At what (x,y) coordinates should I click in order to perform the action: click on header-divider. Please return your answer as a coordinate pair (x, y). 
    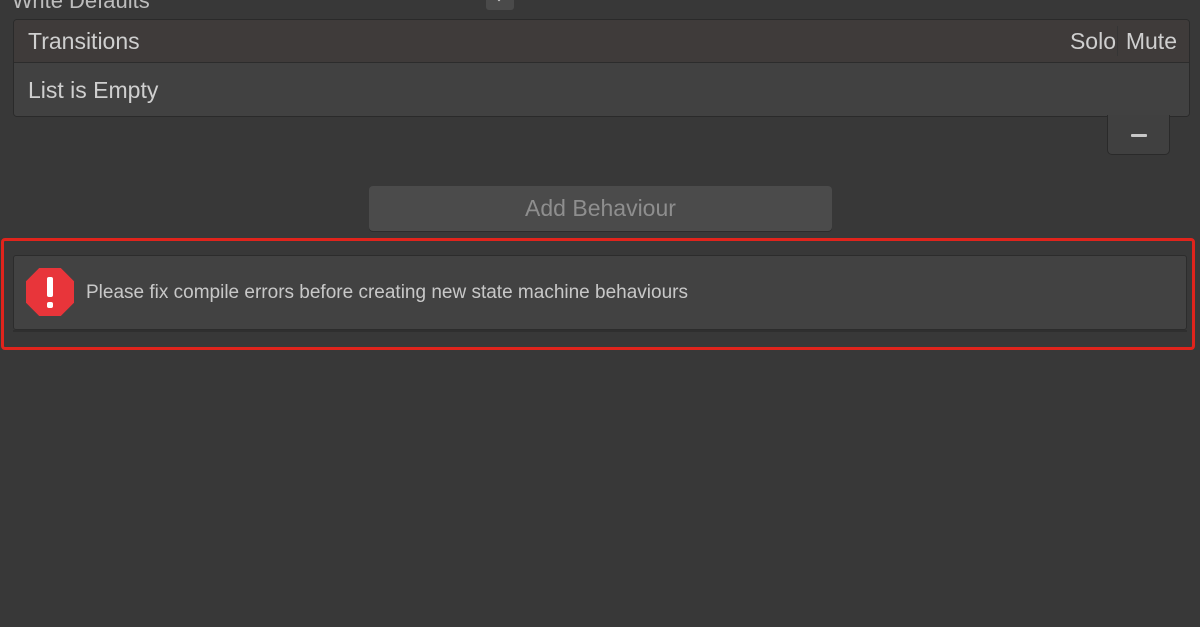
    Looking at the image, I should click on (1117, 41).